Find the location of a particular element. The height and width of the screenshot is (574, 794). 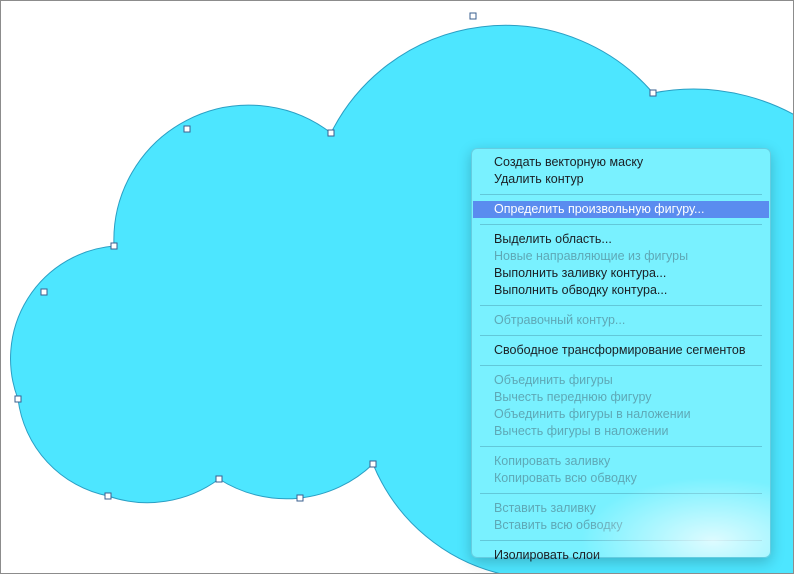

menu-item-new-guides-from-shape: Новые направляющие из фигуры is located at coordinates (591, 256).